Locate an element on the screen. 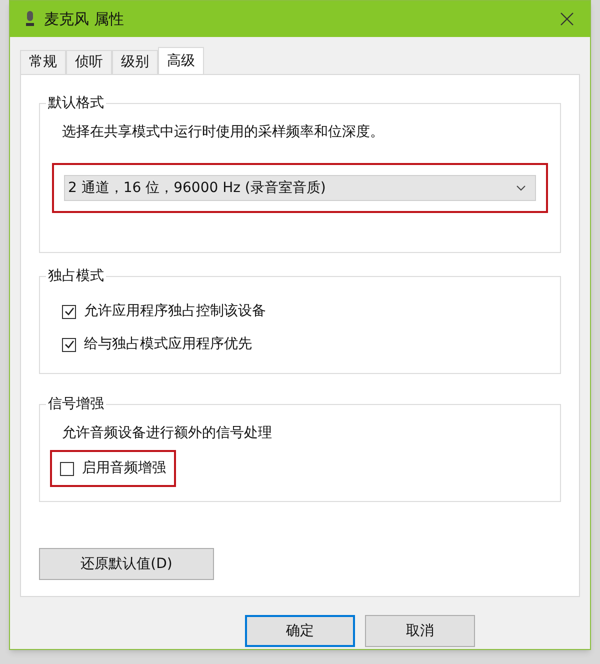 The width and height of the screenshot is (600, 664). tab: 常规 is located at coordinates (43, 62).